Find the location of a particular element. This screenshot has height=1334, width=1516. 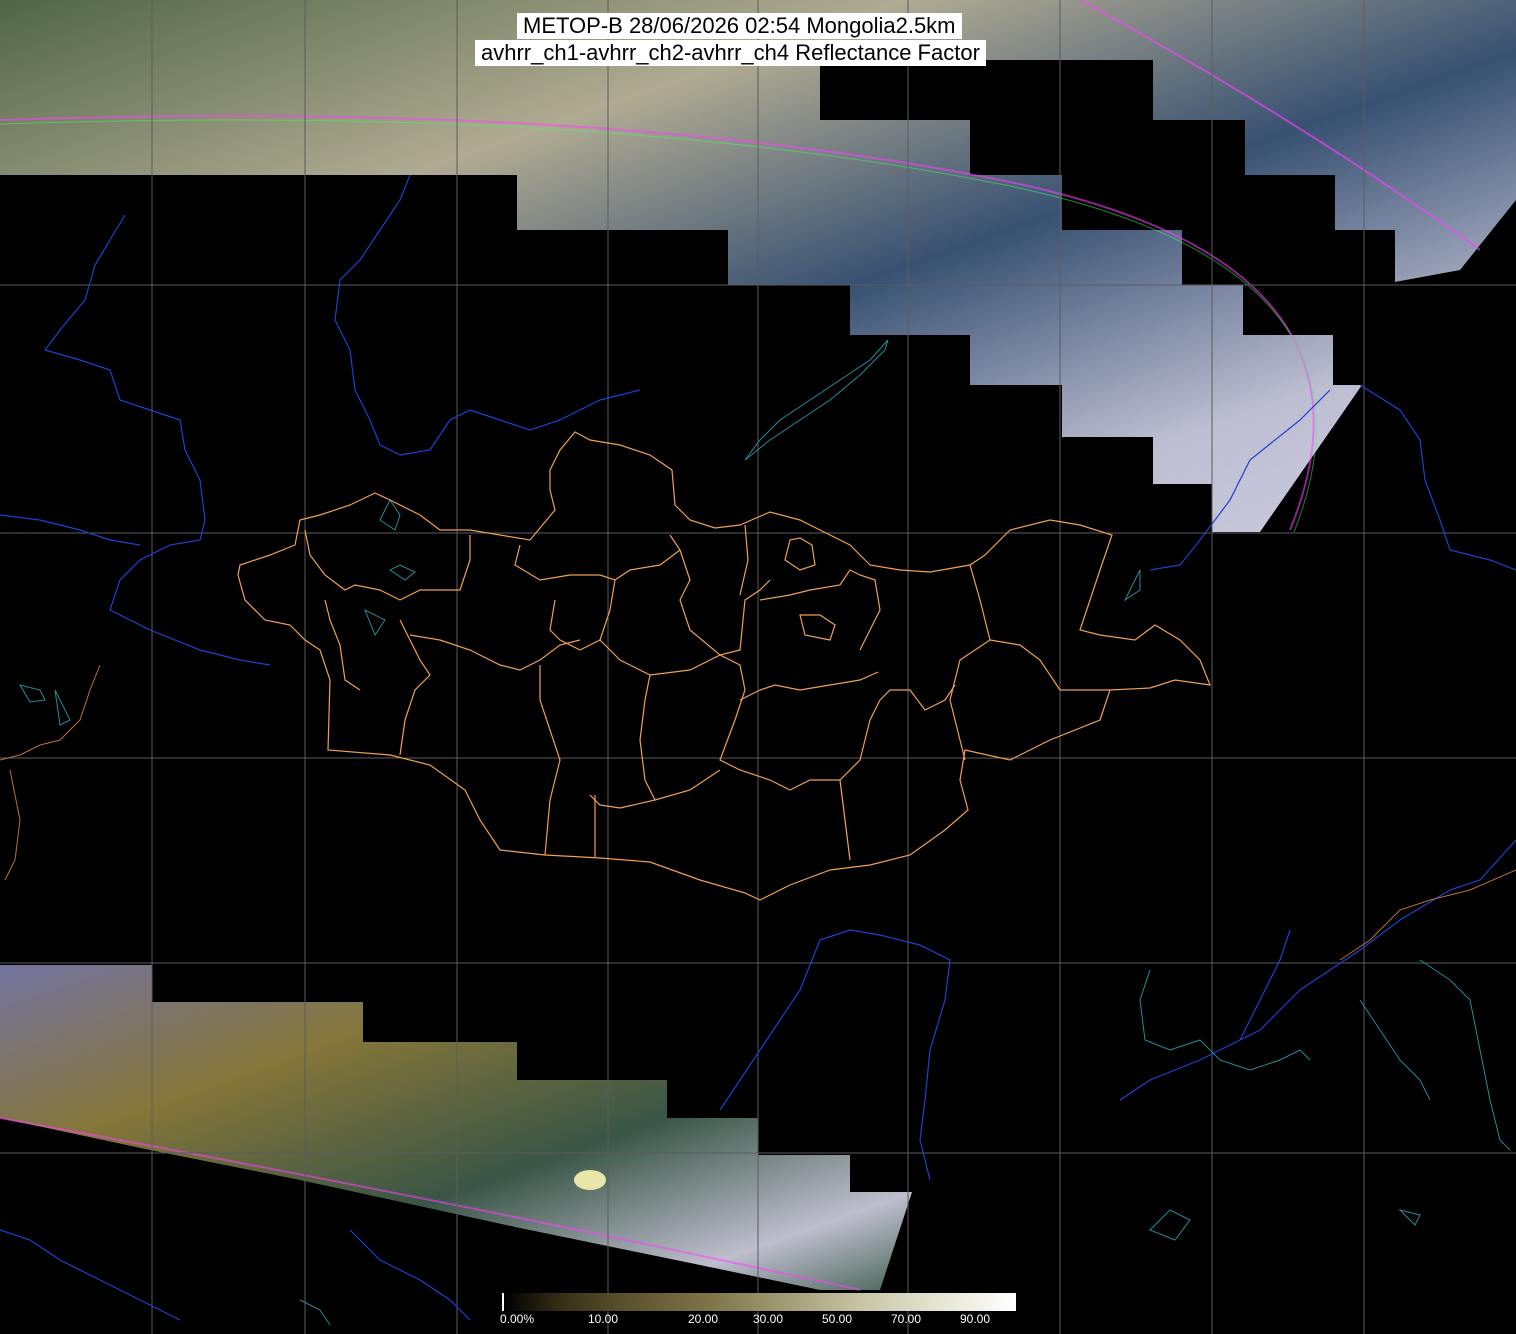

colorbar-label: 0.00% is located at coordinates (517, 1319).